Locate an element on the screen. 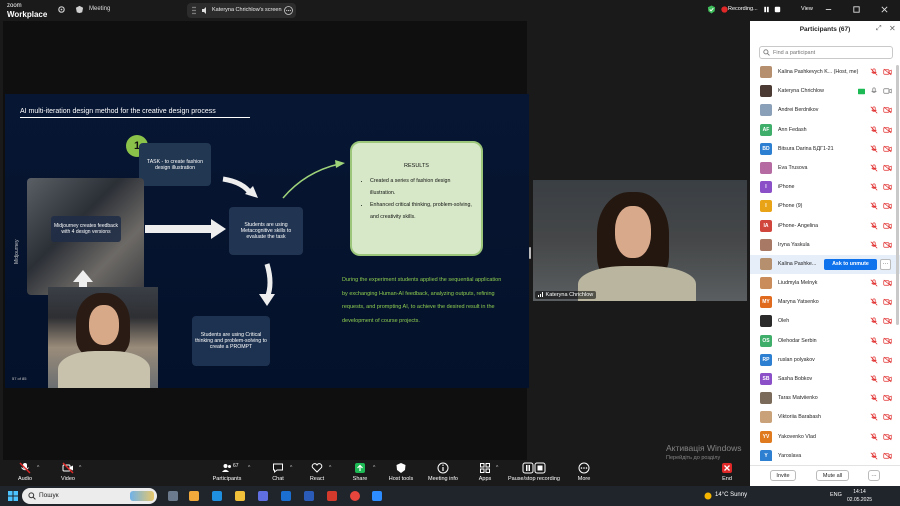 The image size is (900, 506). settings-icon is located at coordinates (61, 9).